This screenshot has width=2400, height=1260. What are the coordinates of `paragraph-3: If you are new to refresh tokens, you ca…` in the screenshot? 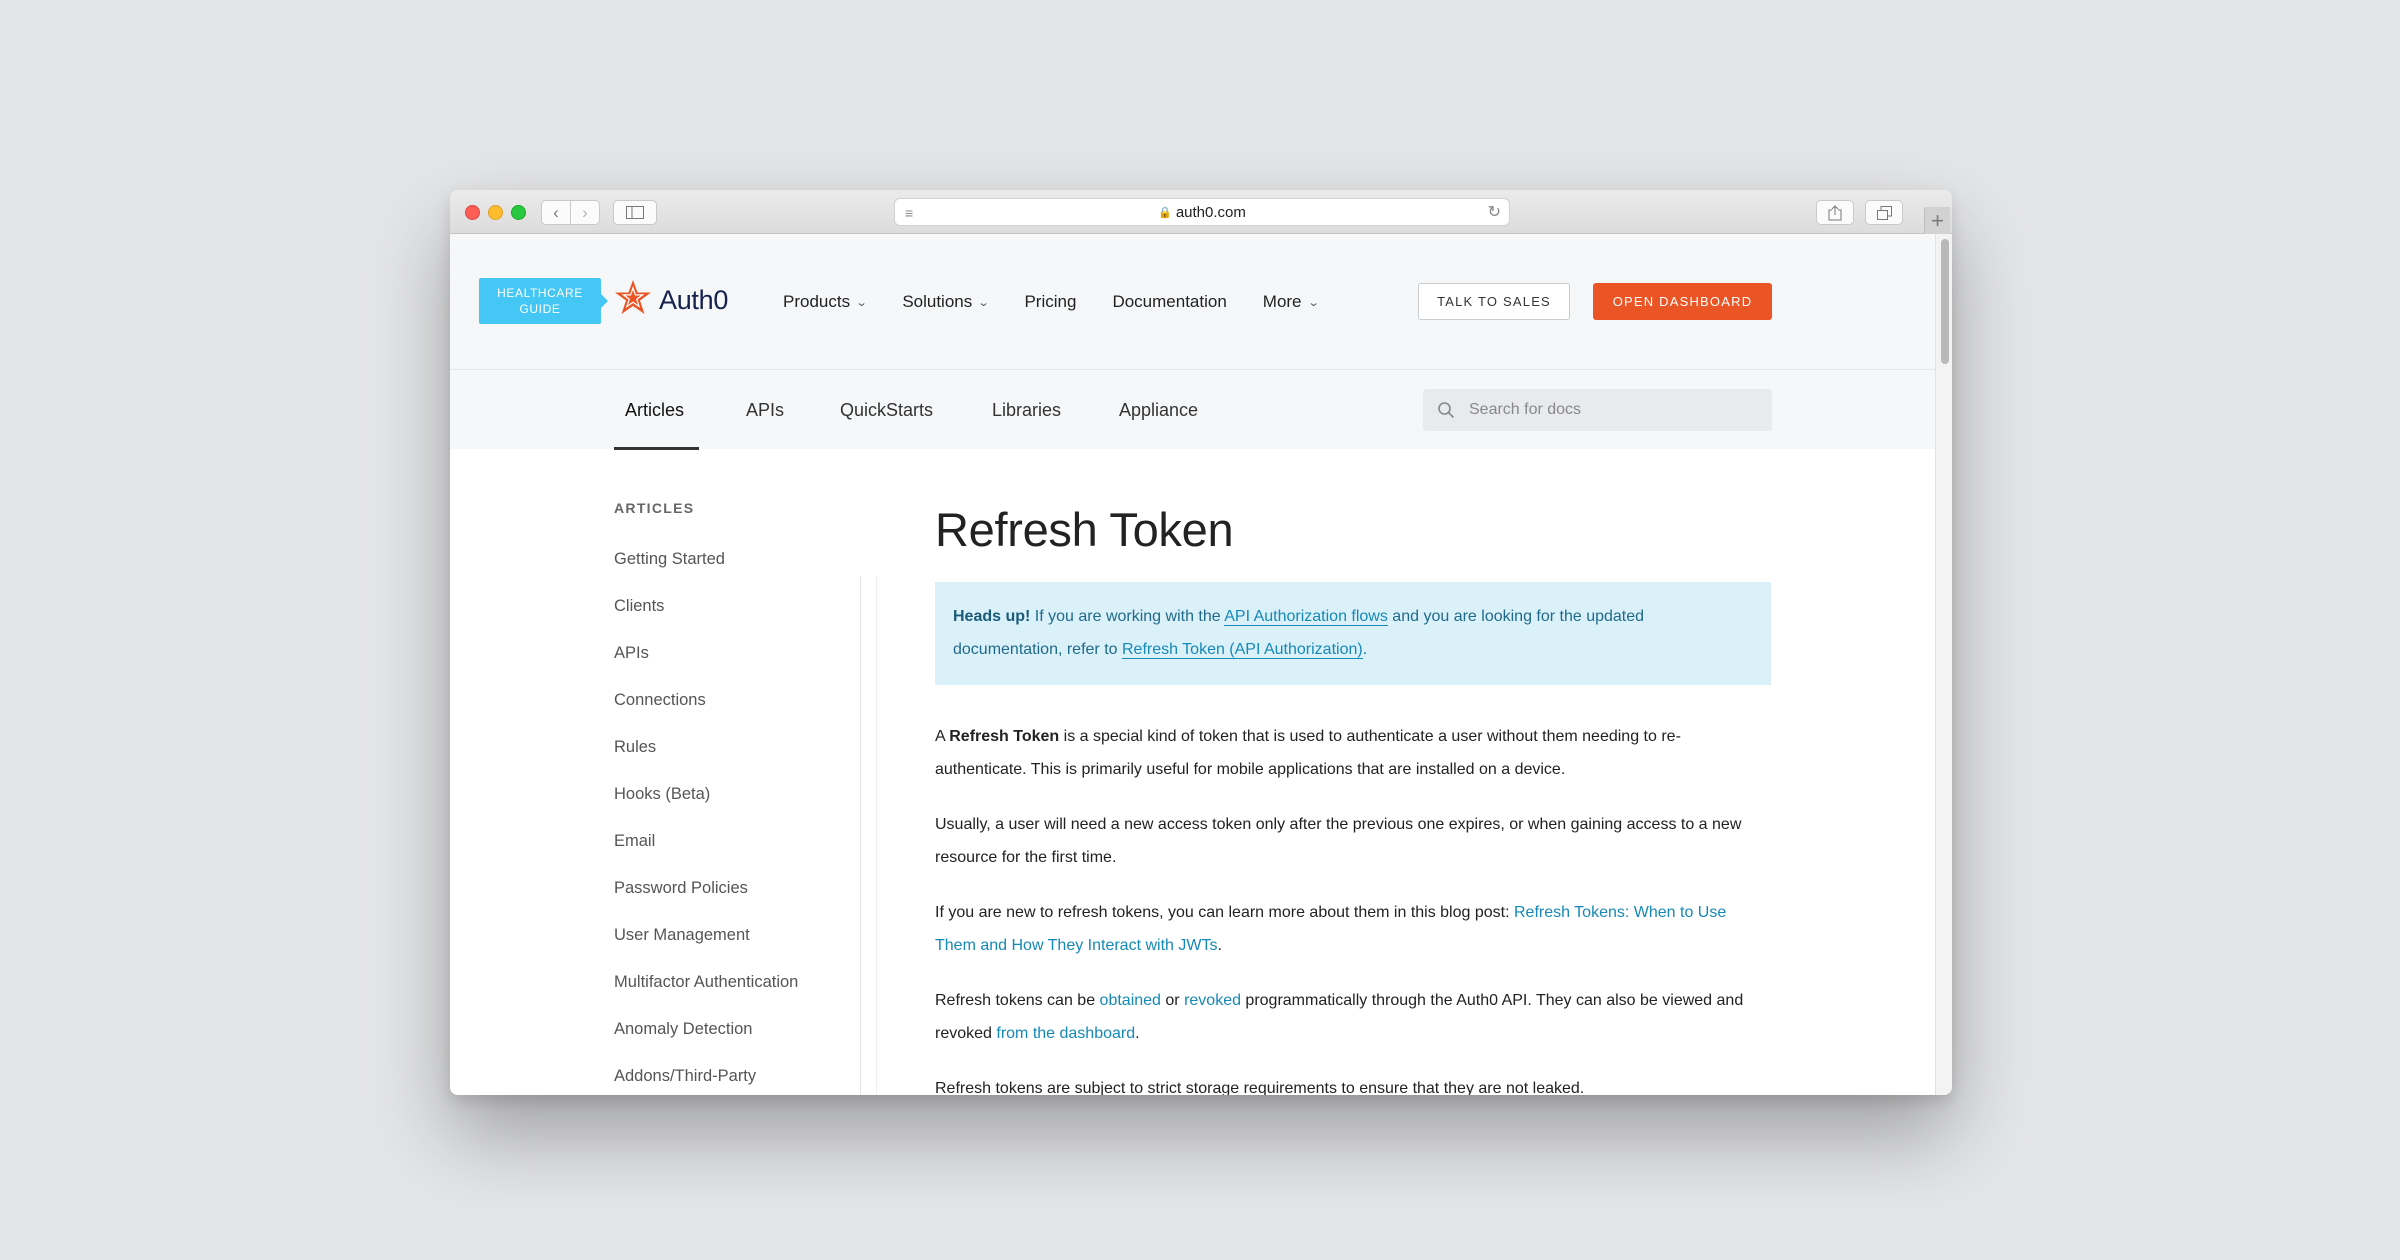 It's located at (1353, 929).